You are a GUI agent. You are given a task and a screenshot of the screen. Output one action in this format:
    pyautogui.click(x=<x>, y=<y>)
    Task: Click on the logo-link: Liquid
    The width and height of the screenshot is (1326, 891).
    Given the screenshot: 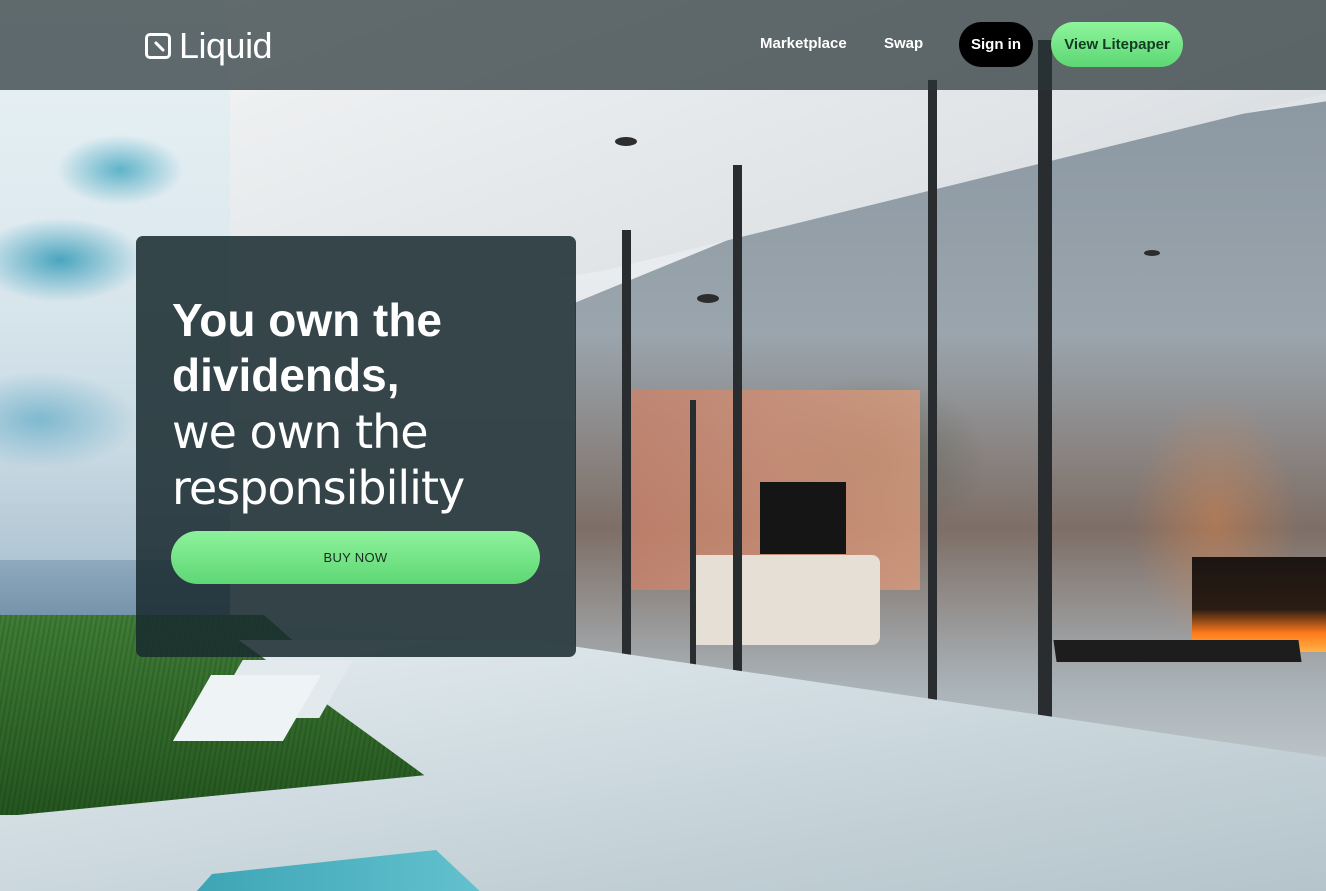 What is the action you would take?
    pyautogui.click(x=209, y=45)
    